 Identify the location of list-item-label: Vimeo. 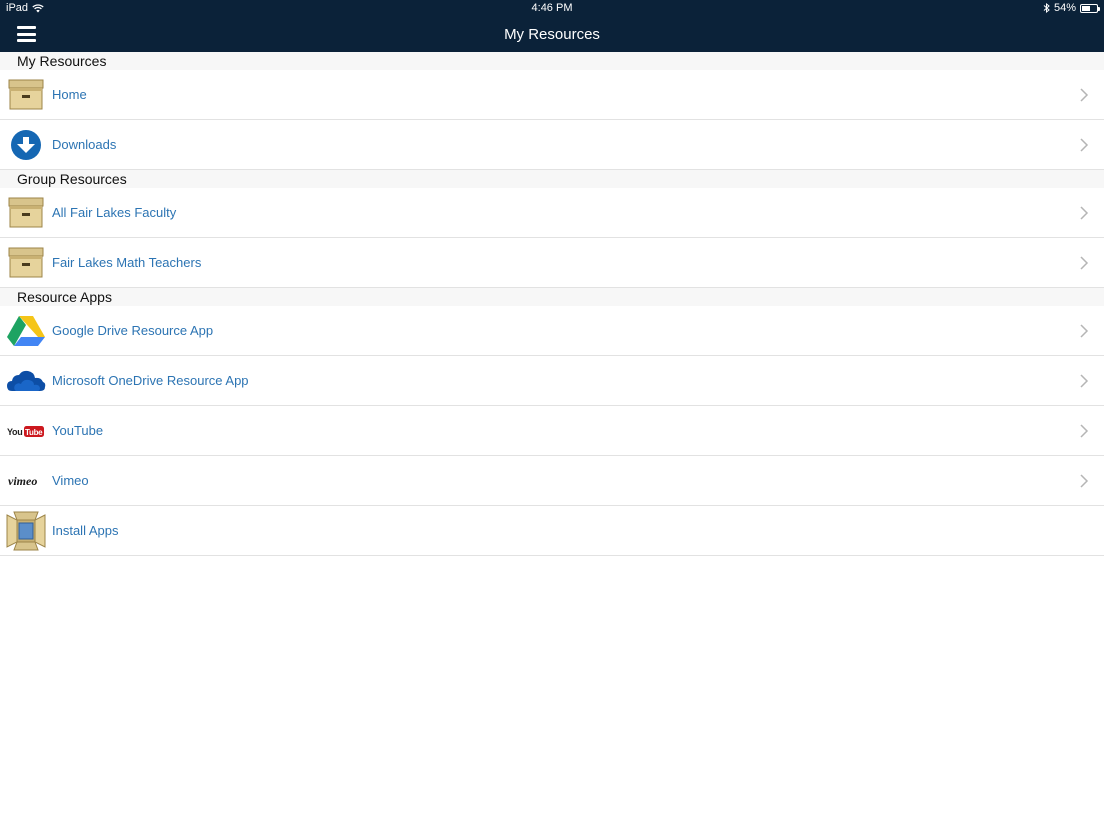
(70, 480).